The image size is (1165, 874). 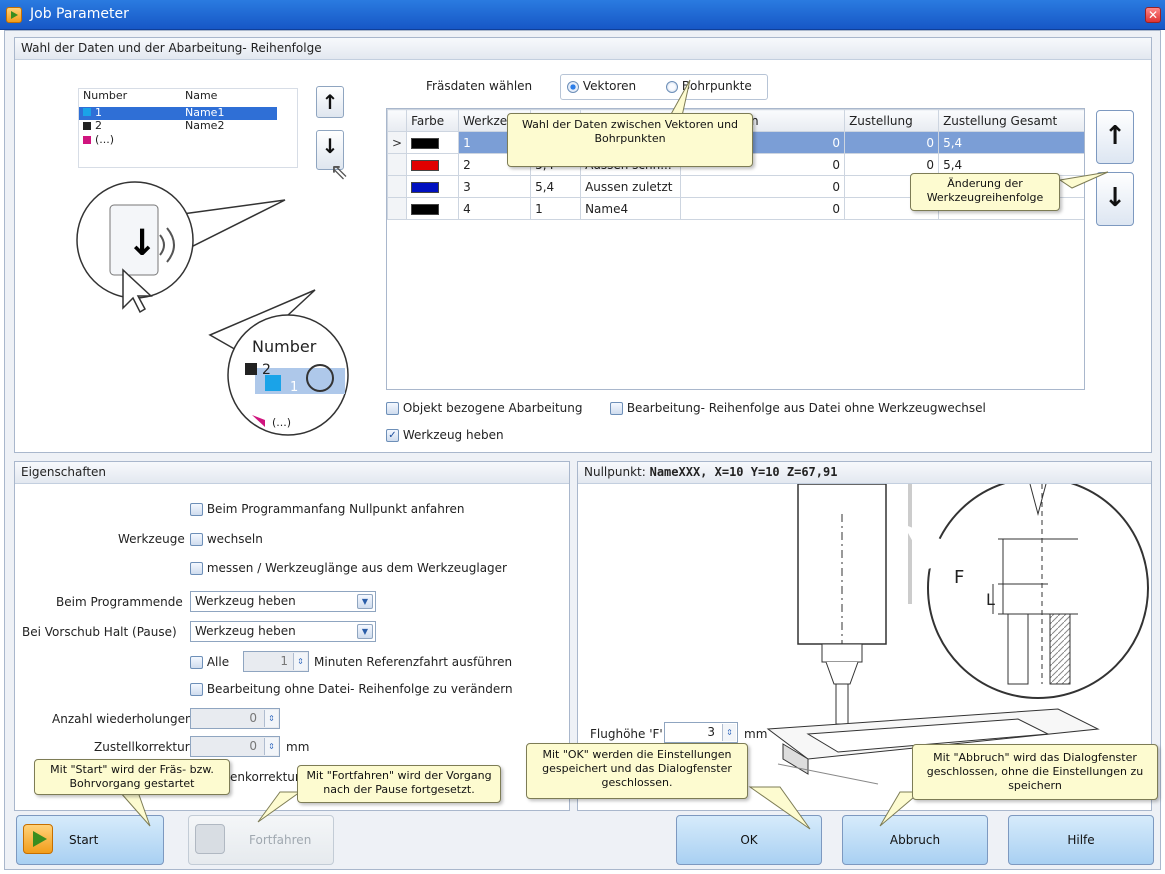 I want to click on hilfe-button: Hilfe, so click(x=1081, y=840).